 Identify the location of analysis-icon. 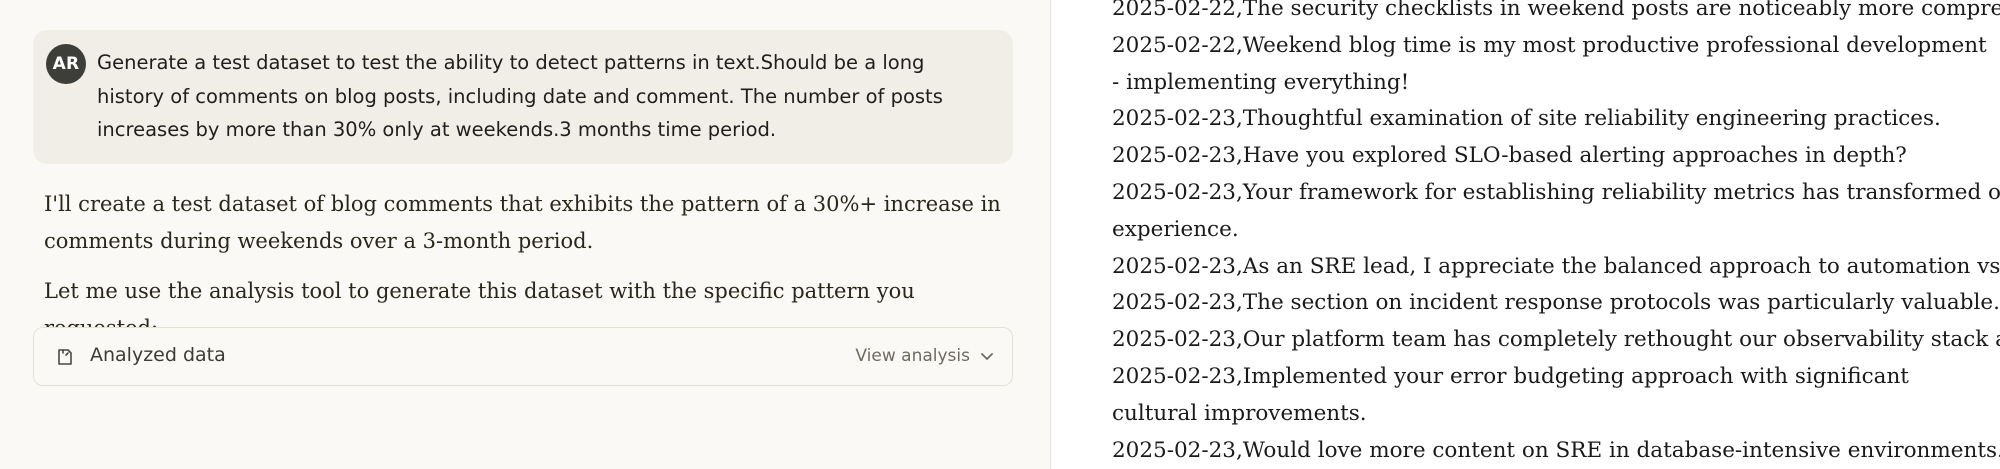
(65, 357).